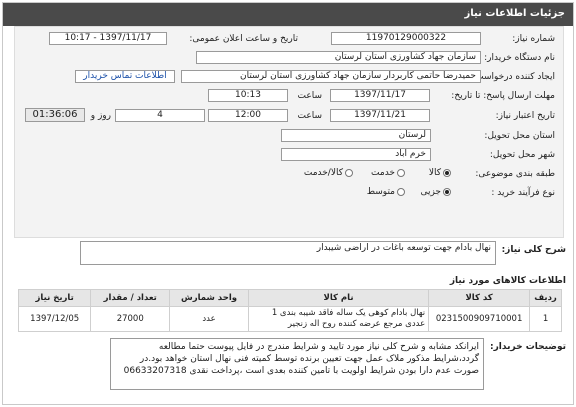 Image resolution: width=576 pixels, height=407 pixels. Describe the element at coordinates (248, 115) in the screenshot. I see `validity-time-field: 12:00` at that location.